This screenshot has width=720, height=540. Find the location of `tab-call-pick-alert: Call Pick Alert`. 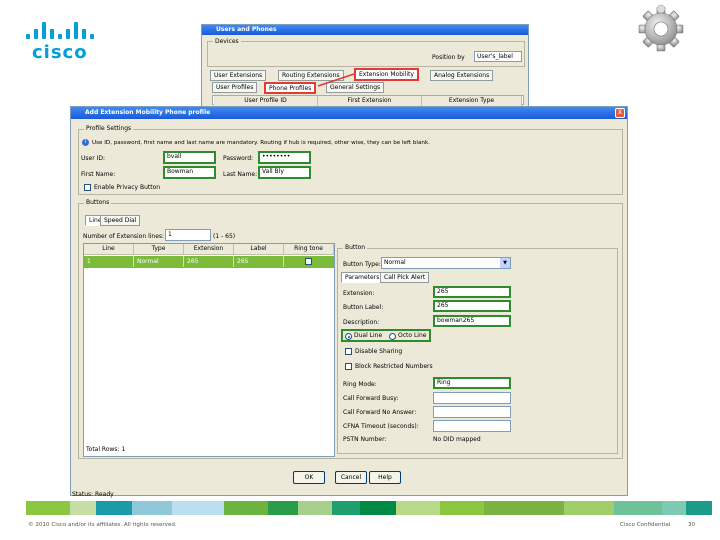

tab-call-pick-alert: Call Pick Alert is located at coordinates (405, 277).